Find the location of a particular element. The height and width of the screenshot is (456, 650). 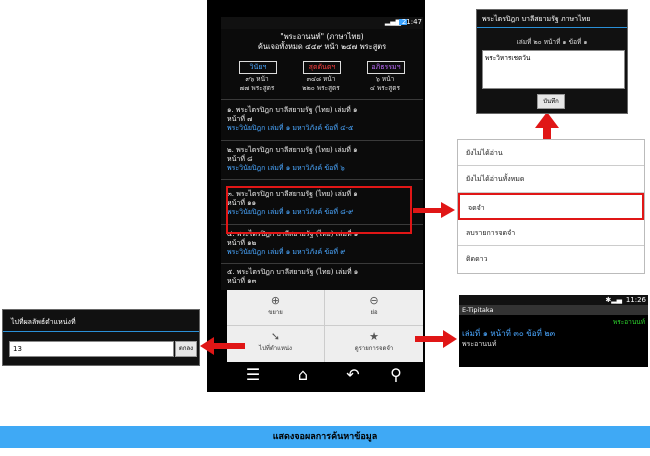

highlight-frame is located at coordinates (319, 210).